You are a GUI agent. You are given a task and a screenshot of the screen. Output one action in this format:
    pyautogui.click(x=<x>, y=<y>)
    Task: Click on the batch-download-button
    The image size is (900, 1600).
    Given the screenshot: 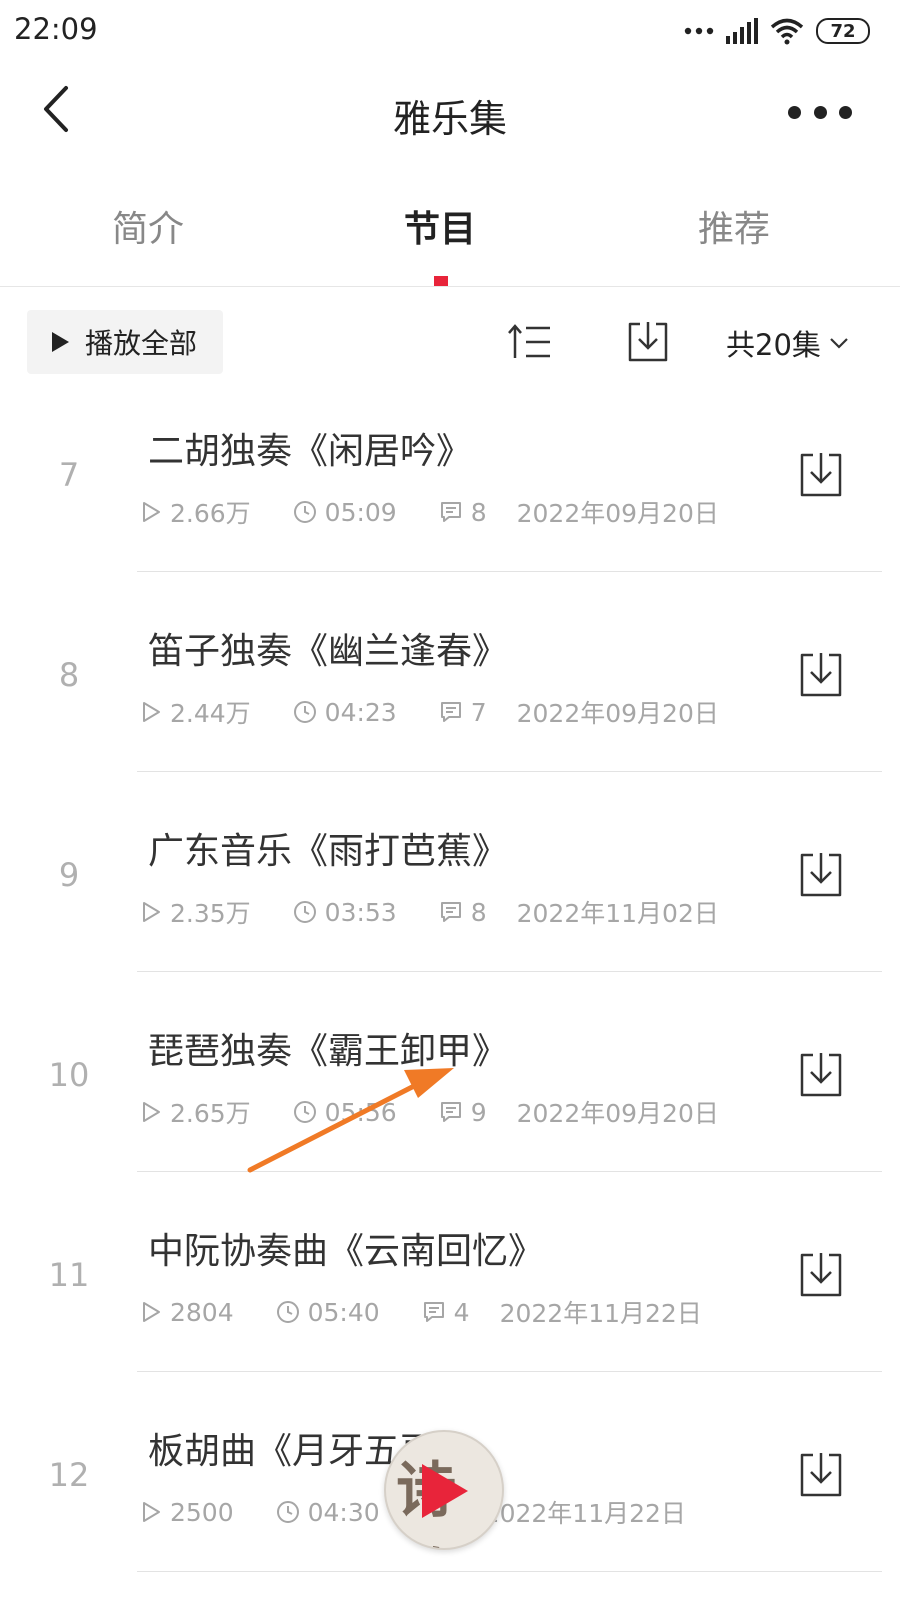 What is the action you would take?
    pyautogui.click(x=648, y=342)
    